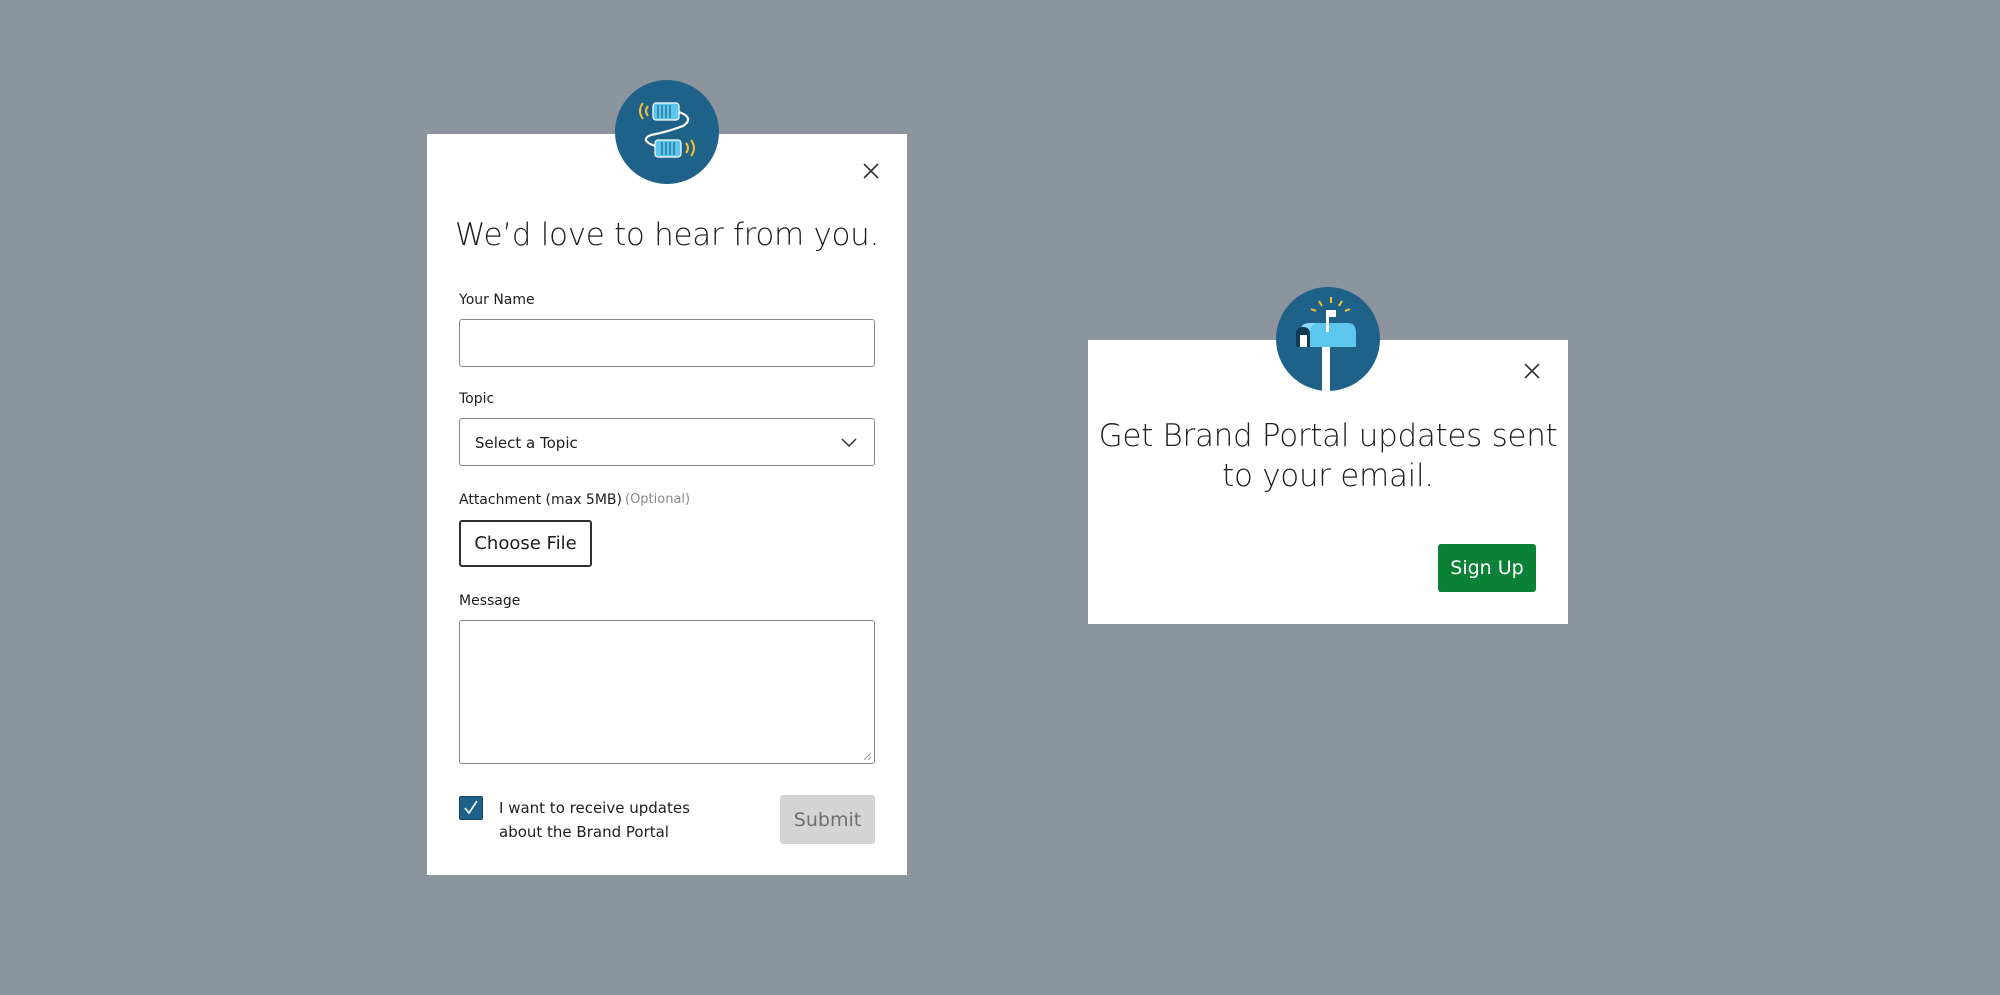  I want to click on checkmark-icon, so click(471, 807).